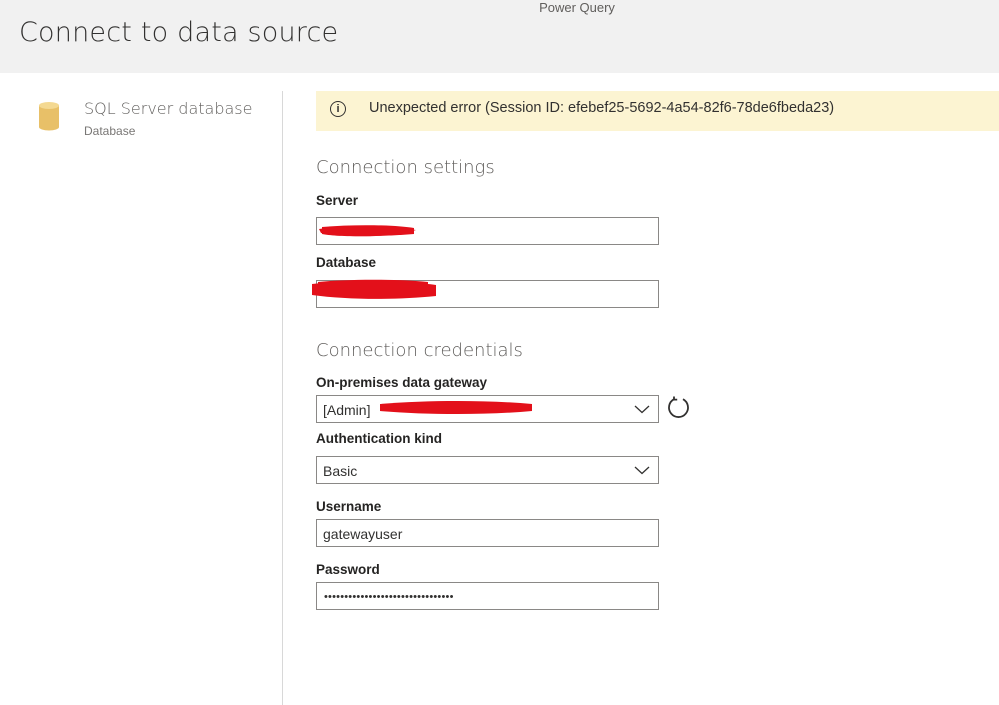 Image resolution: width=999 pixels, height=705 pixels. I want to click on password-label: Password, so click(348, 569).